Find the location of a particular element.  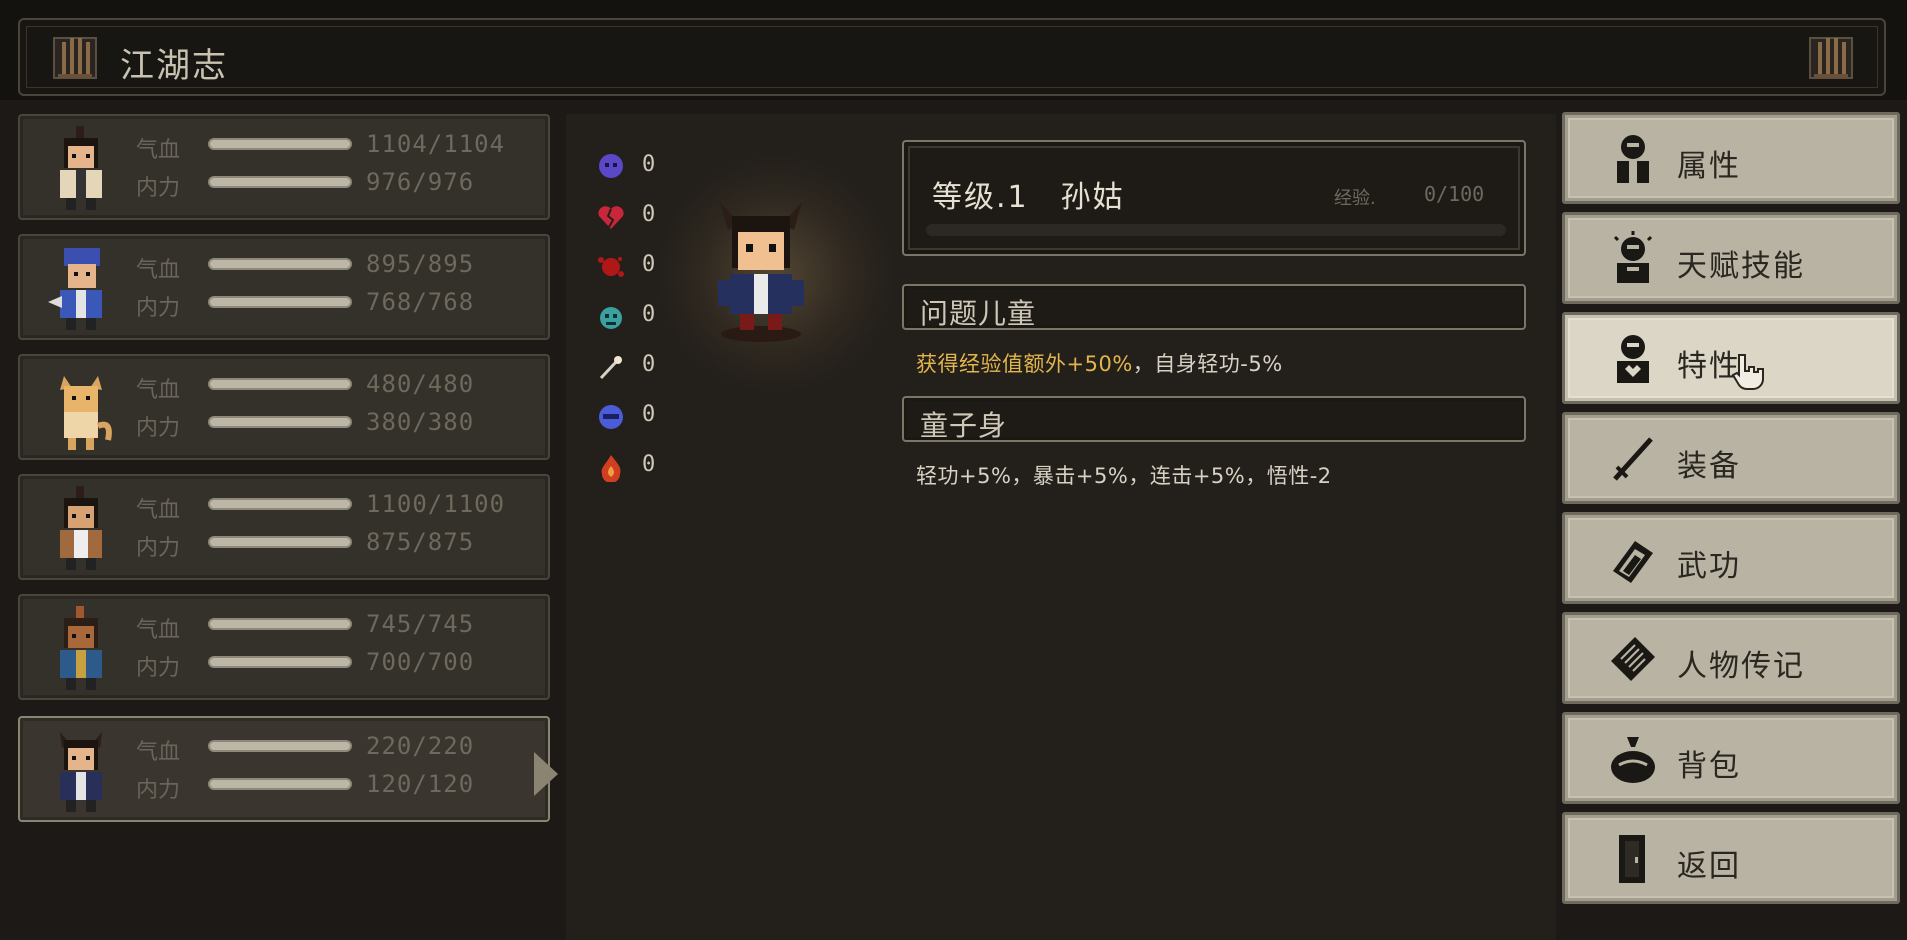

book-icon is located at coordinates (1633, 562).